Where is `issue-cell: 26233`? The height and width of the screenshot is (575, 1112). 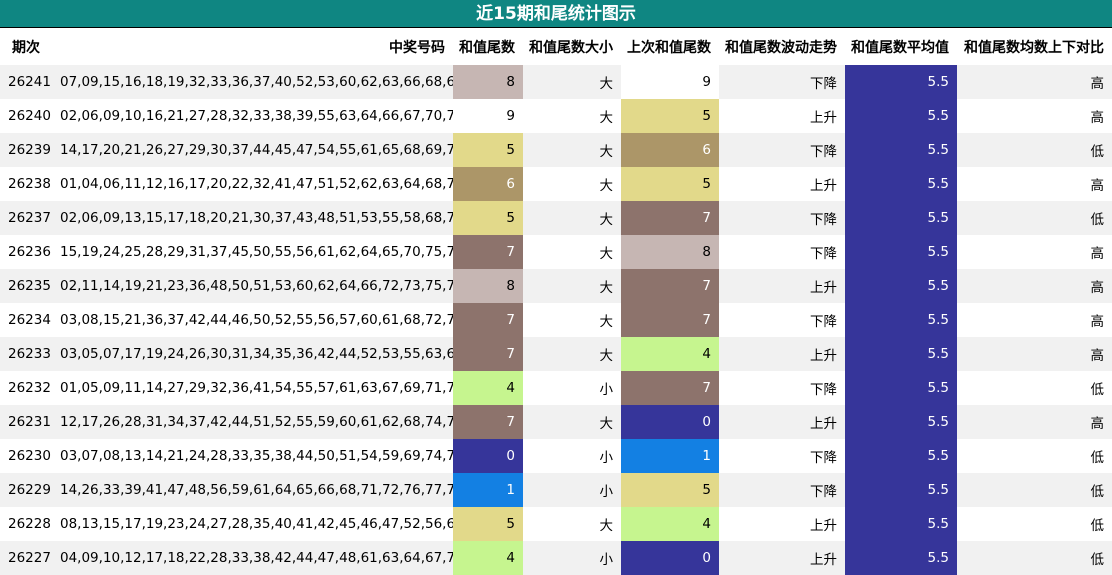
issue-cell: 26233 is located at coordinates (27, 354).